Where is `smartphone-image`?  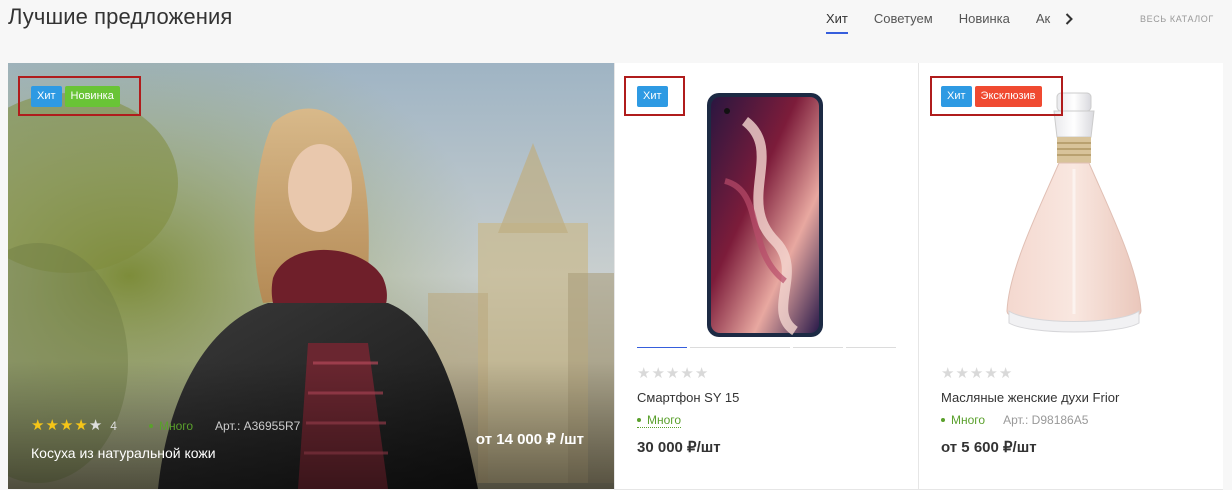 smartphone-image is located at coordinates (765, 215).